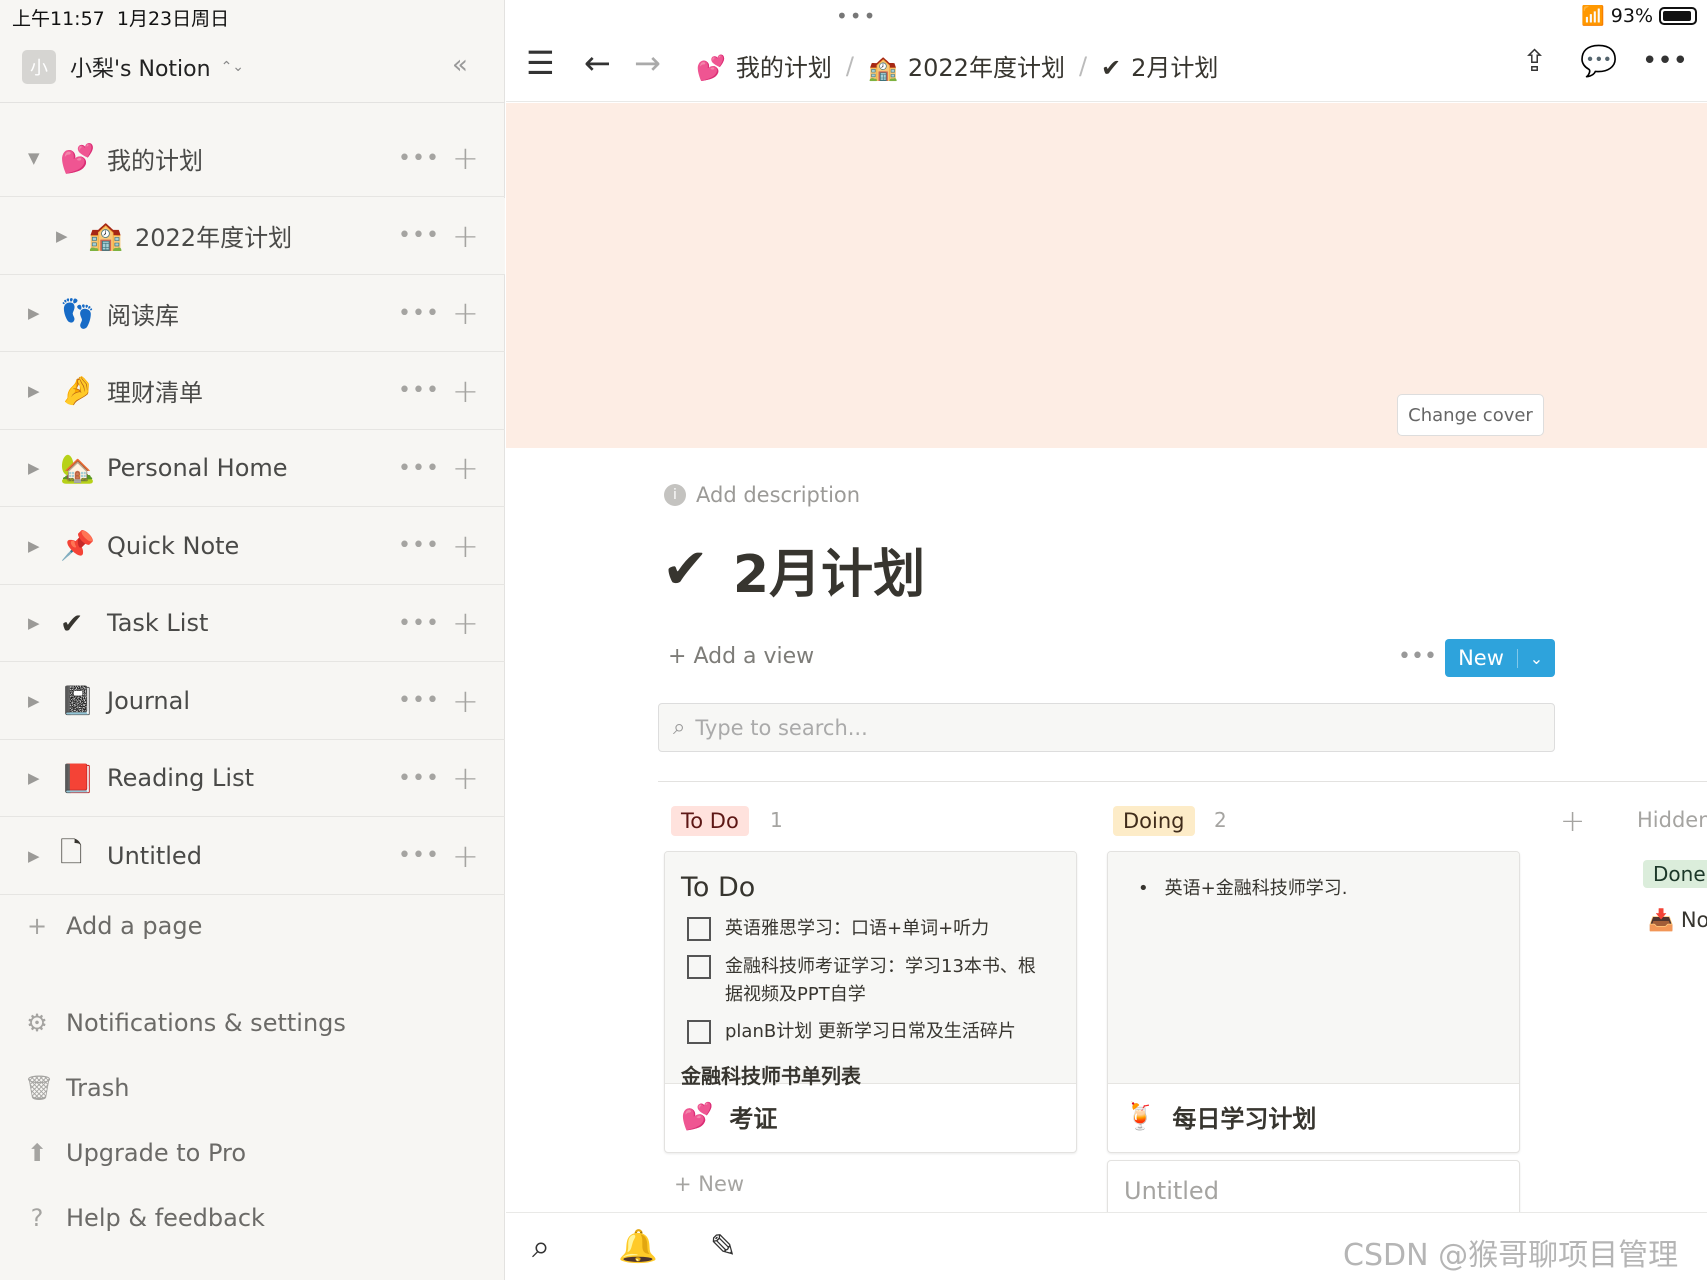  What do you see at coordinates (252, 468) in the screenshot?
I see `sidebar-item: ▶ 🏡 Personal Home ••• +` at bounding box center [252, 468].